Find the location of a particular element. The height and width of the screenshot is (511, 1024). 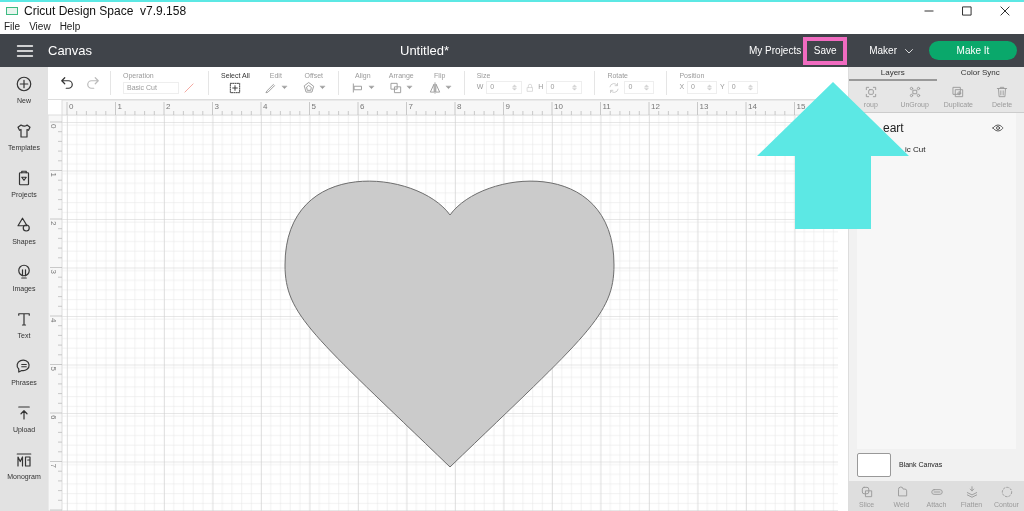

canvas-swatch is located at coordinates (874, 465).